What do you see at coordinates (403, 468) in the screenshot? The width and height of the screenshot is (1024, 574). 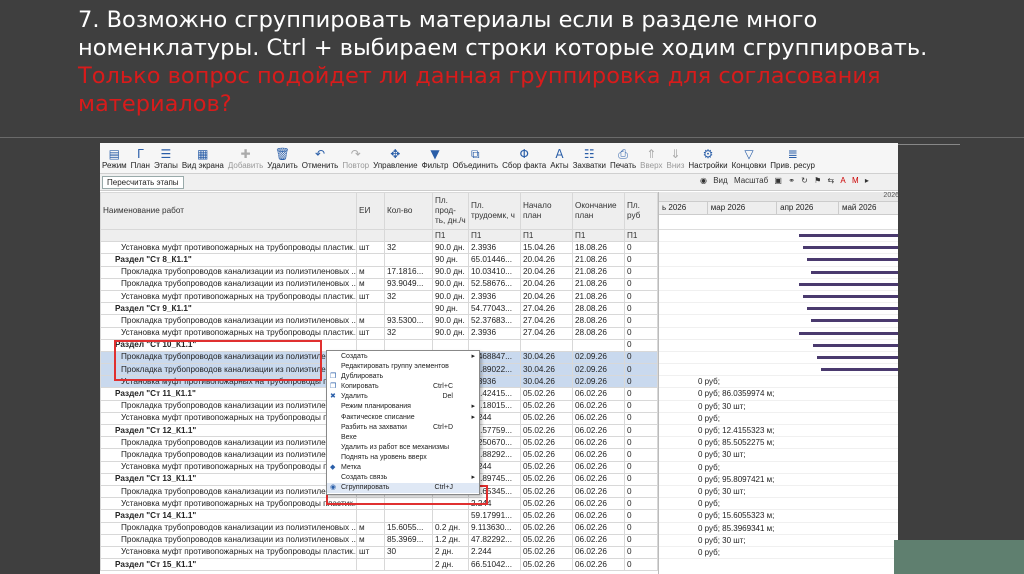 I see `menu-item: ◆ Метка` at bounding box center [403, 468].